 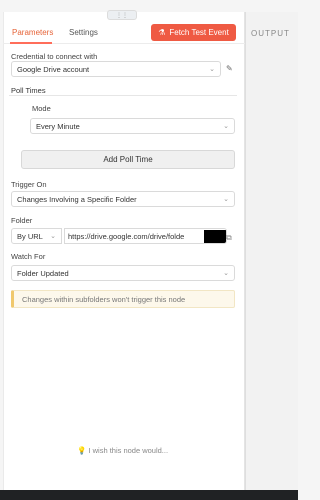 What do you see at coordinates (82, 450) in the screenshot?
I see `lightbulb-icon: 💡` at bounding box center [82, 450].